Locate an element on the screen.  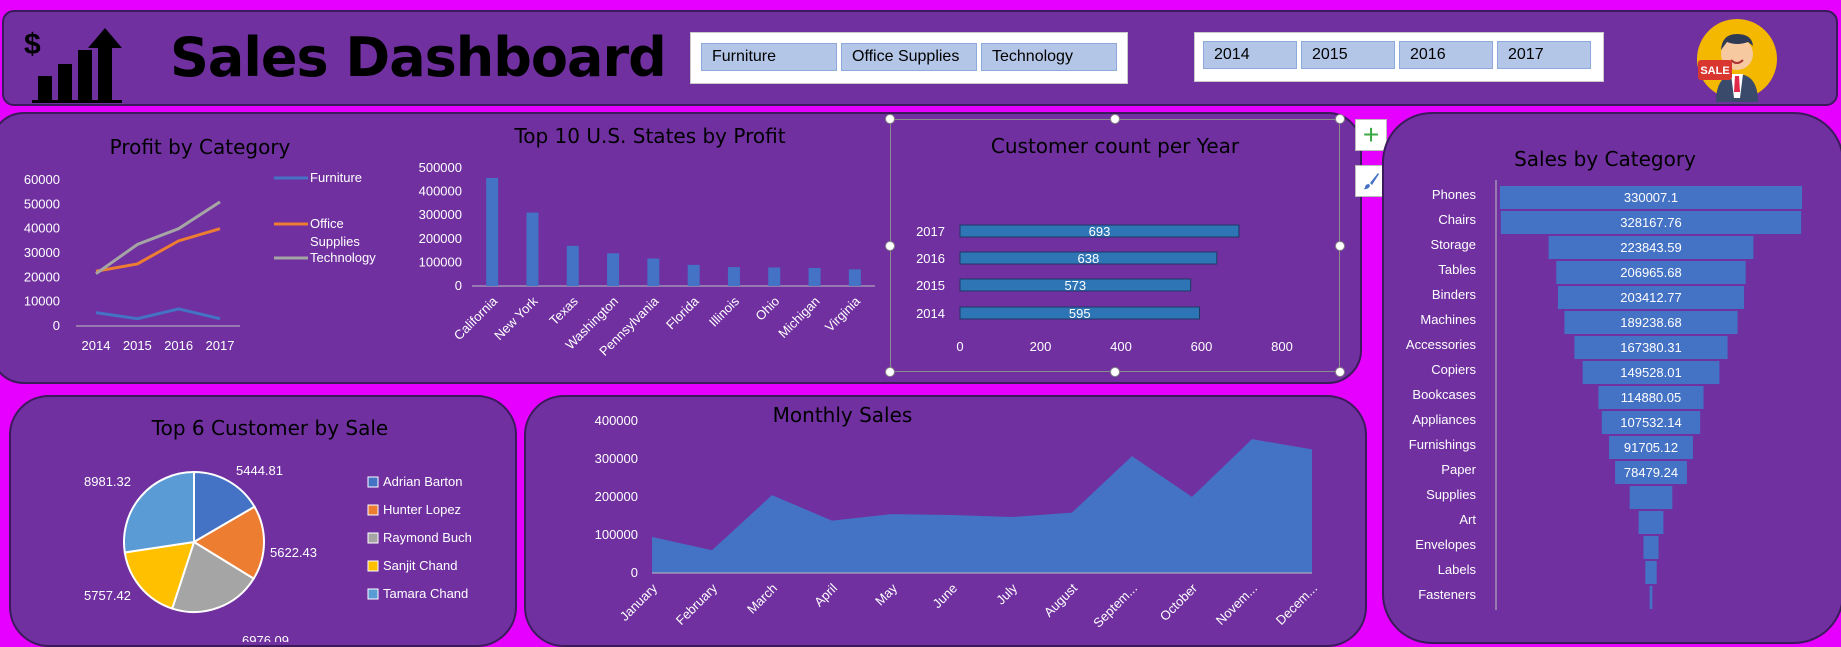
slicer-item-2016: 2016 is located at coordinates (1446, 55).